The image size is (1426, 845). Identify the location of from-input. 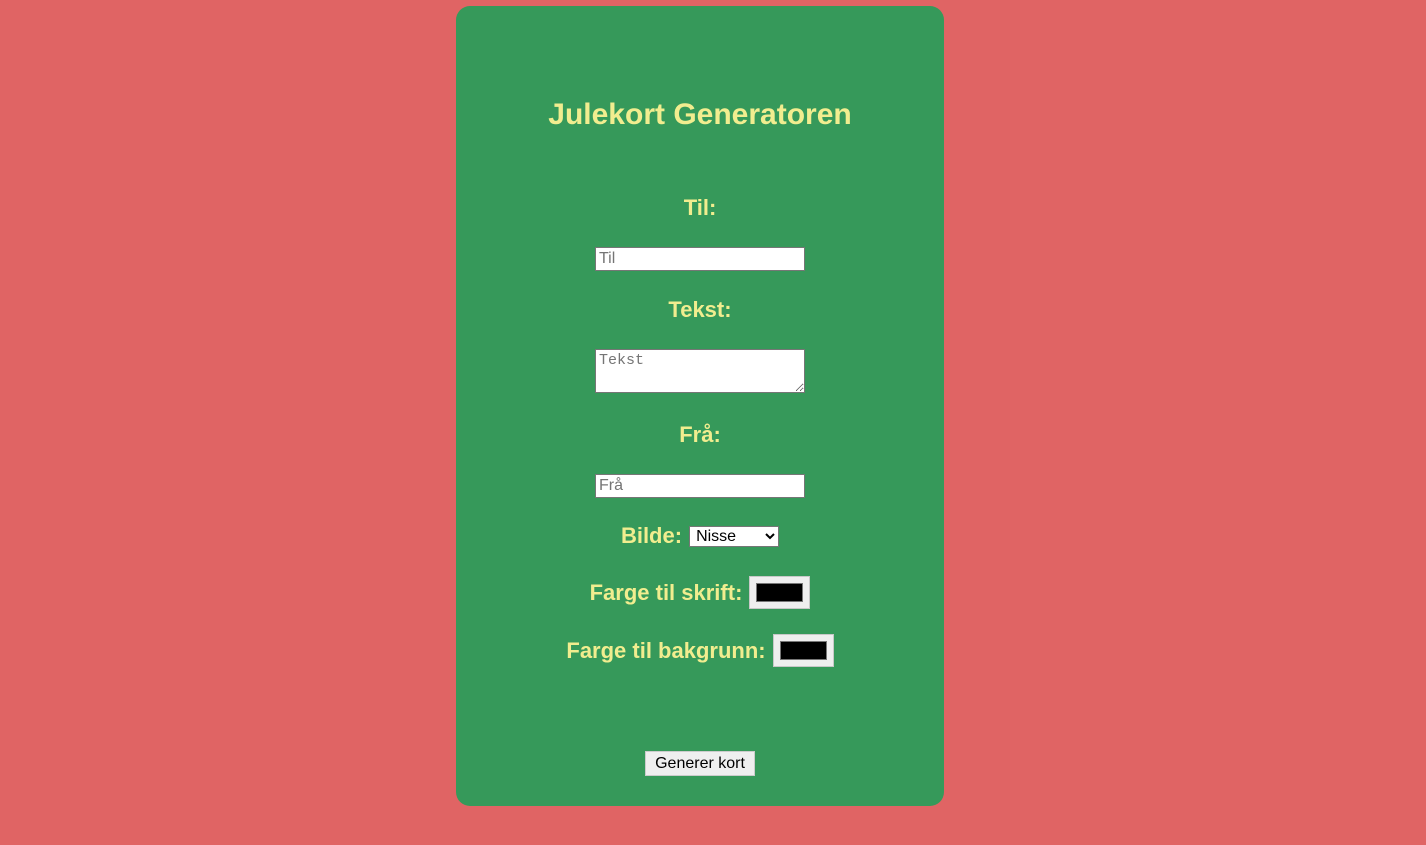
(700, 486).